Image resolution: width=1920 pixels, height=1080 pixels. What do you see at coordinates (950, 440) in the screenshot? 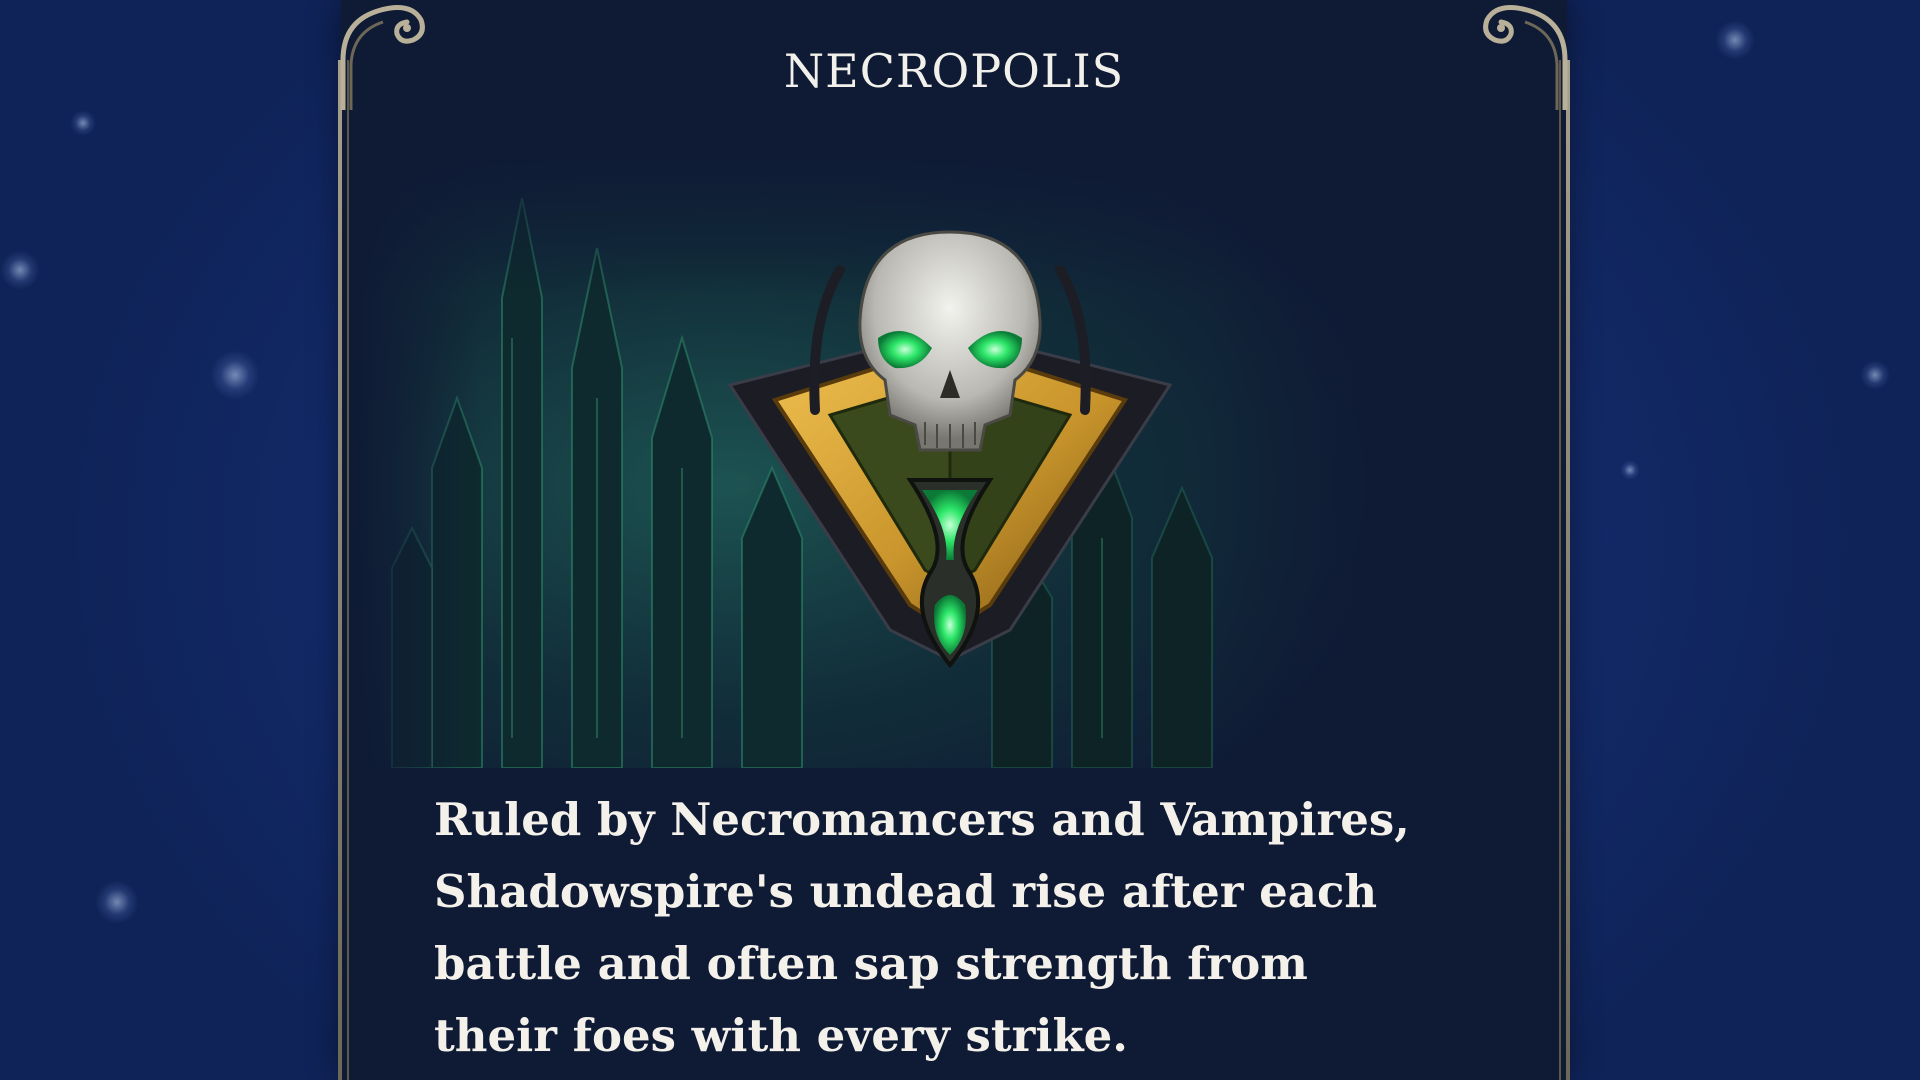
I see `skull-hourglass-emblem` at bounding box center [950, 440].